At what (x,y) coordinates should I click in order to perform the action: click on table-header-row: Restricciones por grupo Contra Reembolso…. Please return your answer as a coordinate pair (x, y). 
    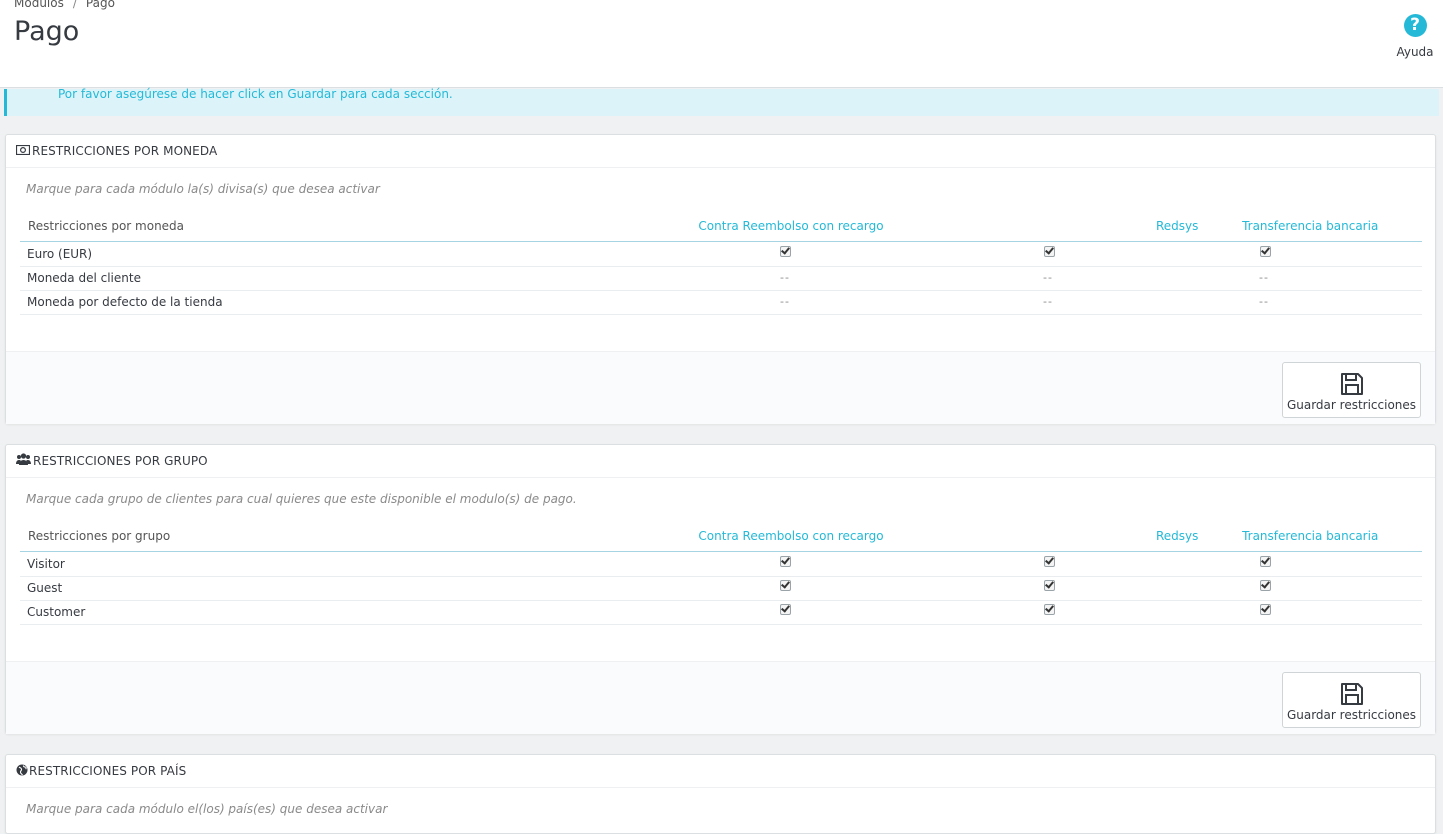
    Looking at the image, I should click on (721, 536).